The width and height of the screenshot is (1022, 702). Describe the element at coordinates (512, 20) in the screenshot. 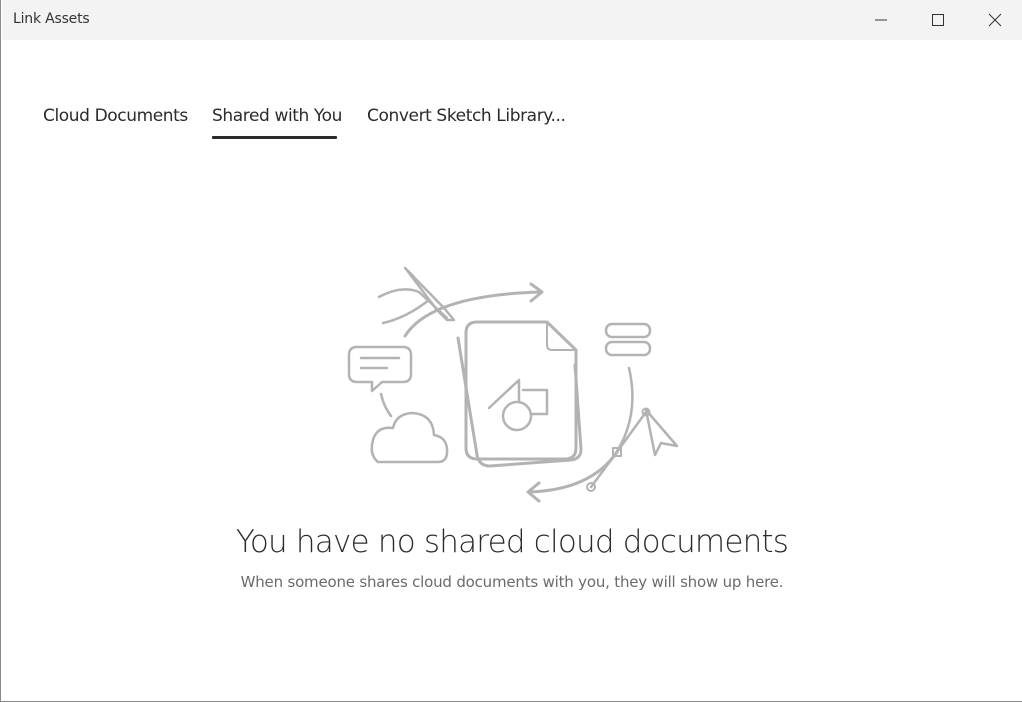

I see `title-bar: Link Assets` at that location.